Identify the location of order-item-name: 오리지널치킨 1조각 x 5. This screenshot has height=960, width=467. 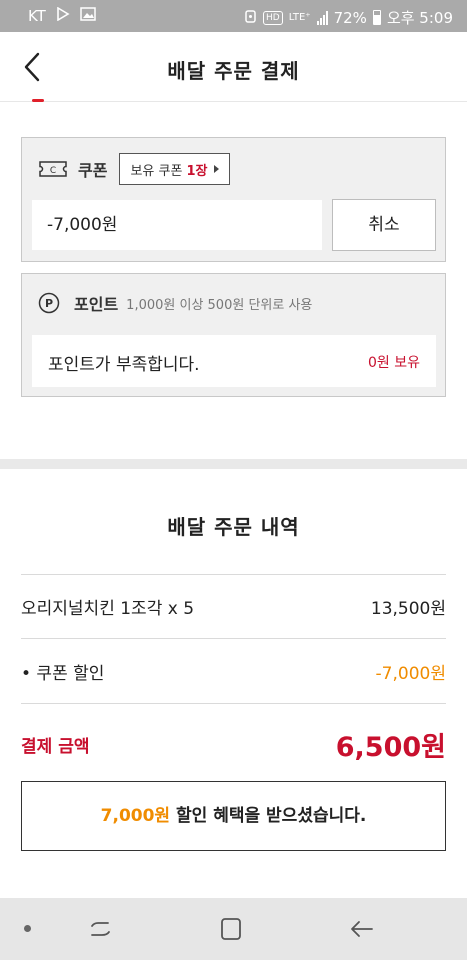
(108, 609).